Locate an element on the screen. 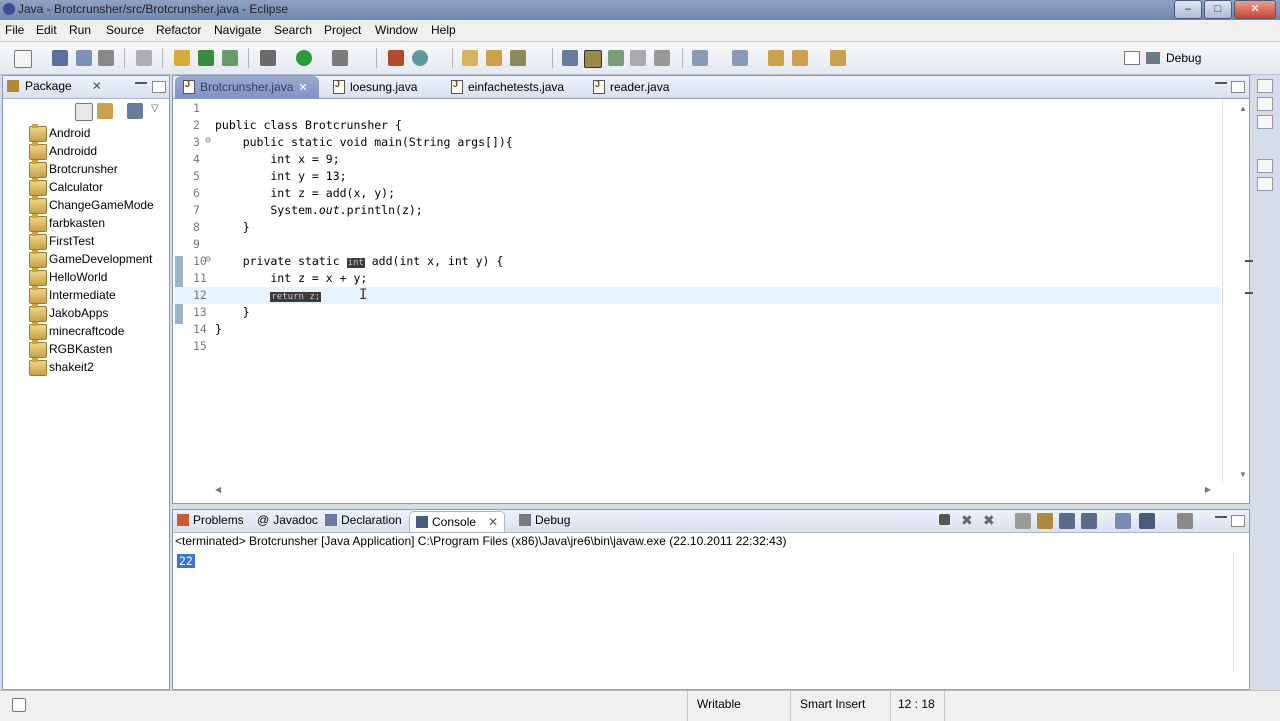 Image resolution: width=1280 pixels, height=721 pixels. tab-console: Console ✕ is located at coordinates (457, 521).